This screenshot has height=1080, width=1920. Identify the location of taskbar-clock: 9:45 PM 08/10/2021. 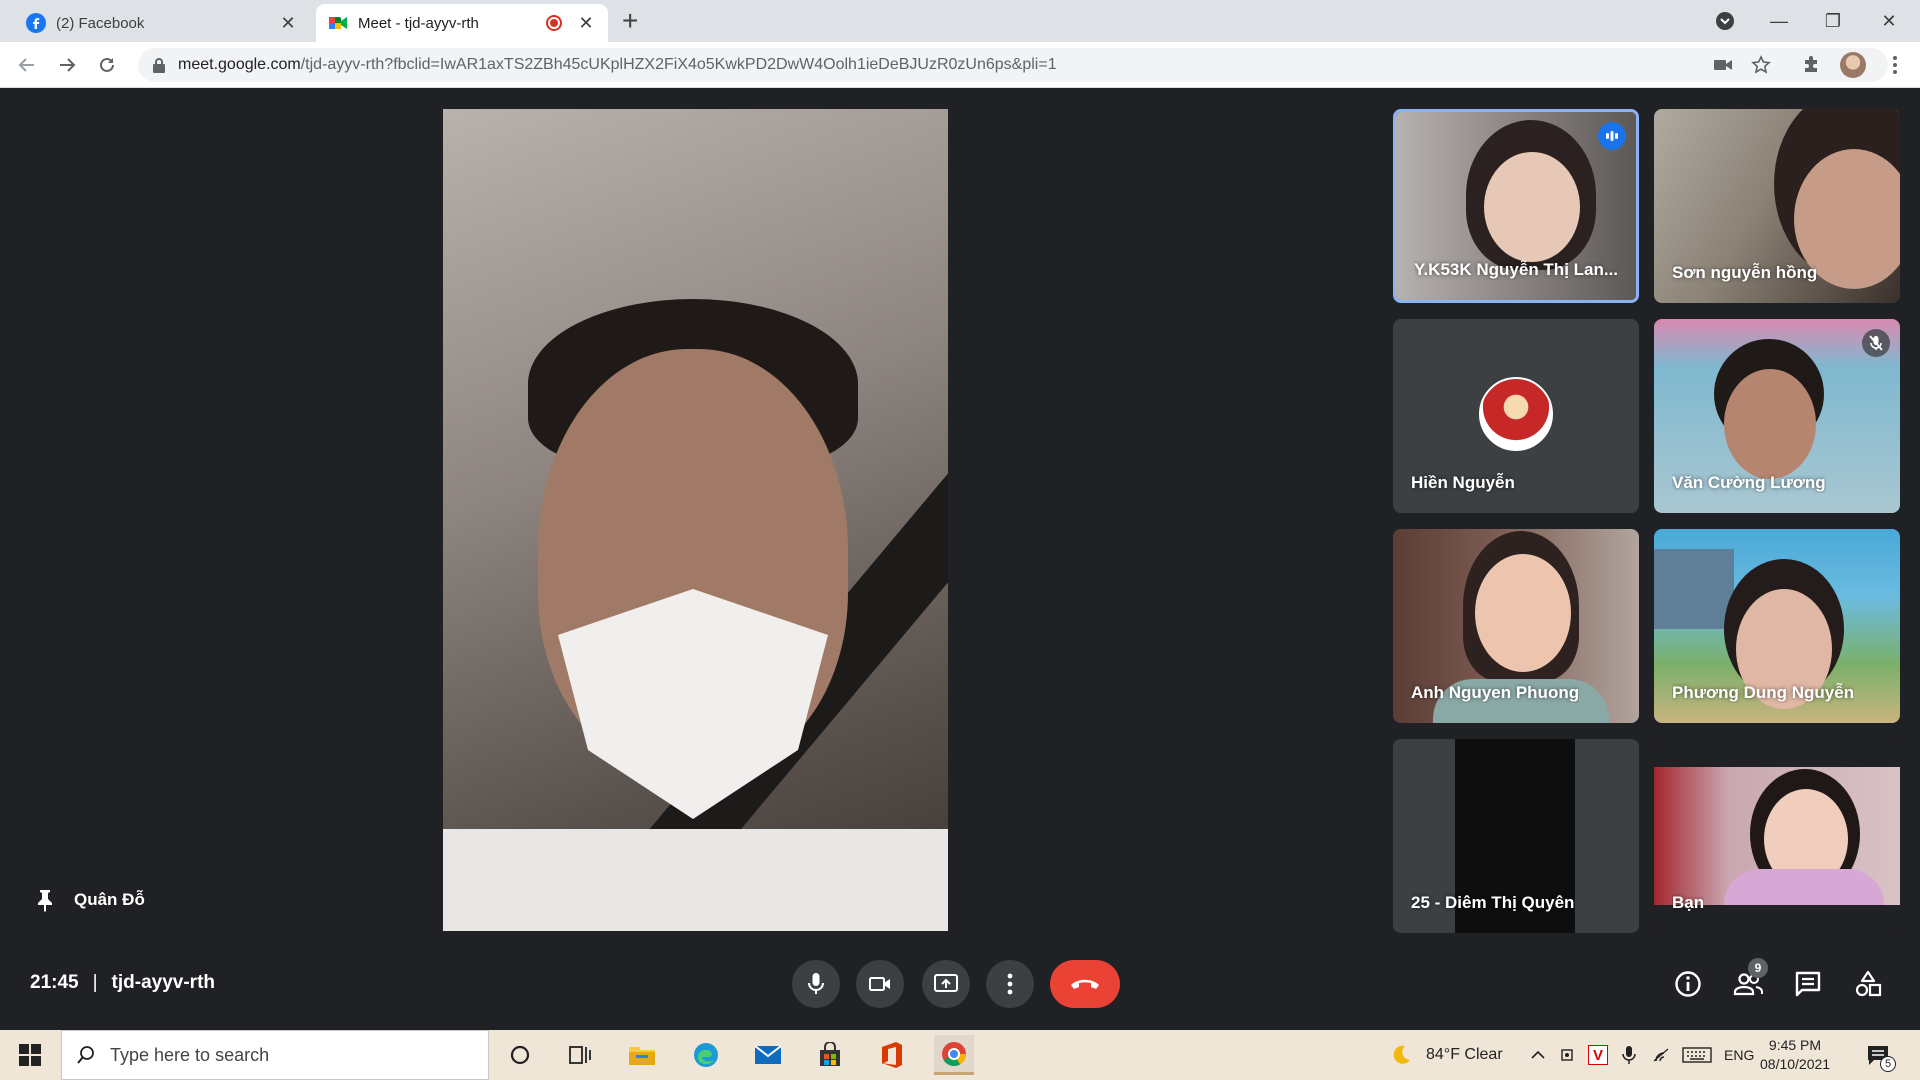
(1795, 1055).